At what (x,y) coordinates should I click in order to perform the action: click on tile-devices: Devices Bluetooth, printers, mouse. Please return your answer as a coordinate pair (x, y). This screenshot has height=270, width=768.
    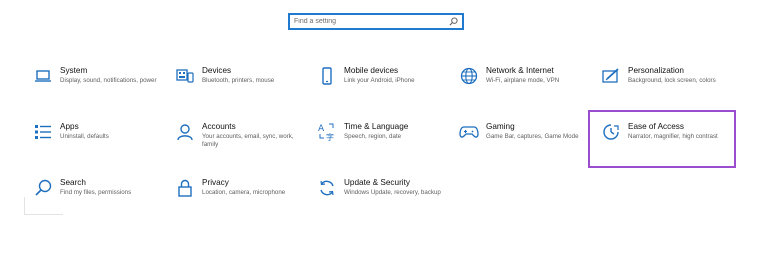
    Looking at the image, I should click on (236, 76).